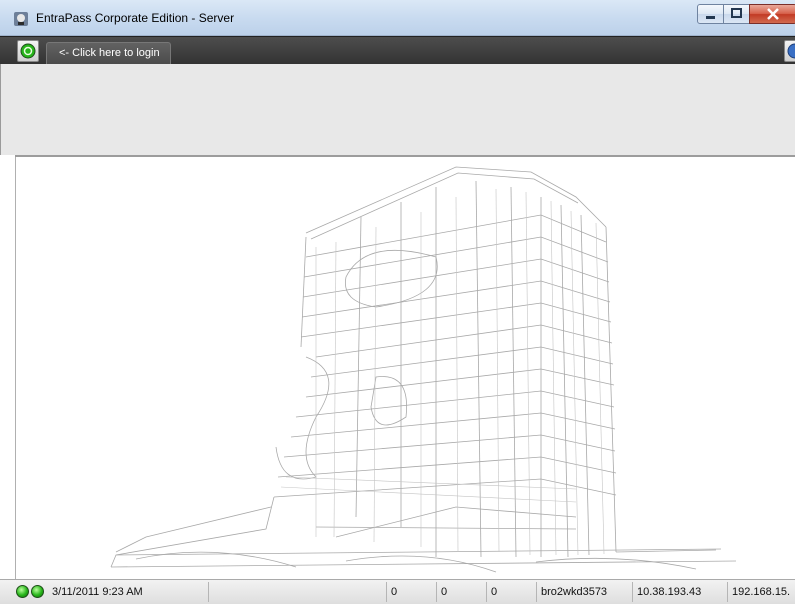 The width and height of the screenshot is (795, 604). What do you see at coordinates (21, 19) in the screenshot?
I see `app-icon` at bounding box center [21, 19].